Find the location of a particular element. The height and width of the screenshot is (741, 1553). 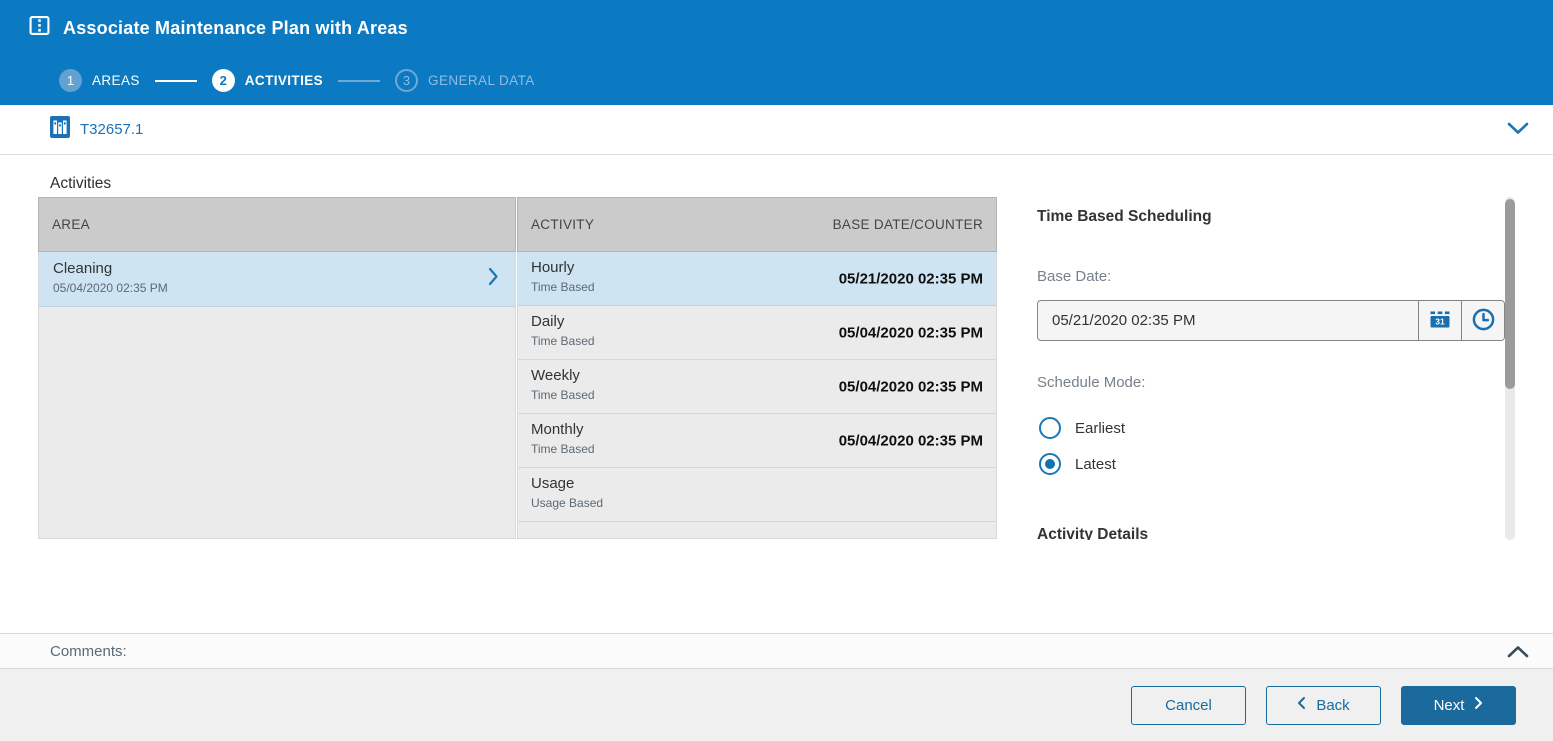

cancel-button: Cancel is located at coordinates (1188, 705).